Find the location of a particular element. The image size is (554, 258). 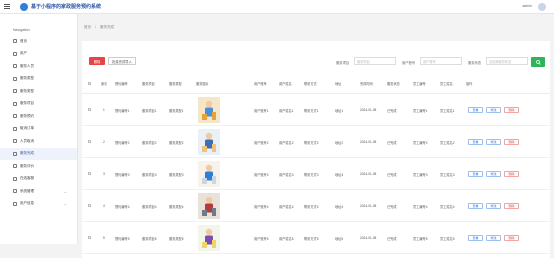

sidebar-item-4: 服务类型 is located at coordinates (38, 91).